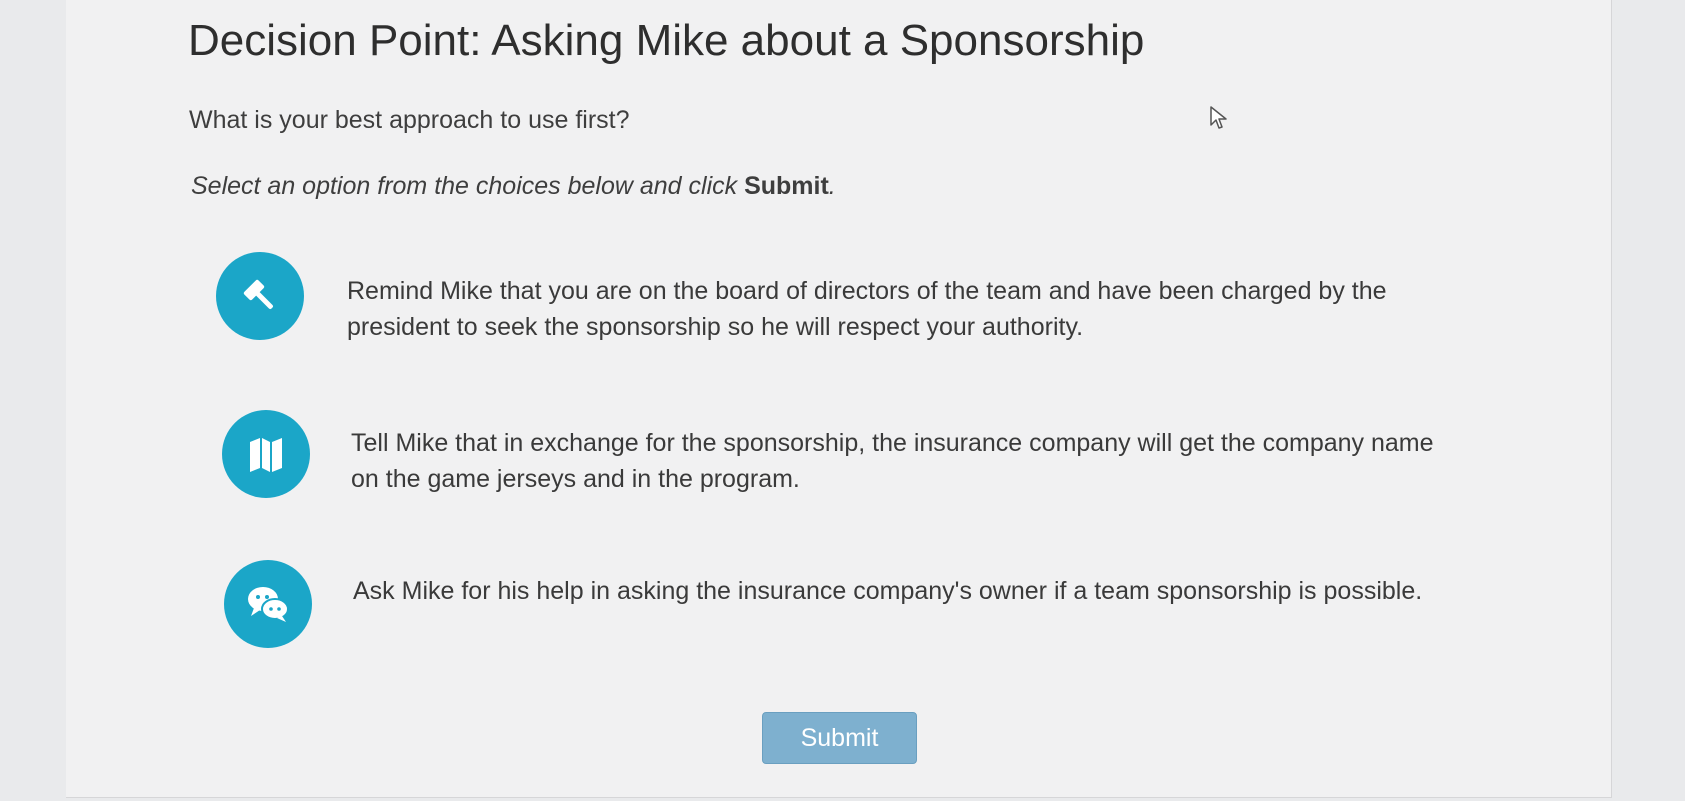 The height and width of the screenshot is (801, 1685). What do you see at coordinates (409, 120) in the screenshot?
I see `question-text: What is your best approach to use first?` at bounding box center [409, 120].